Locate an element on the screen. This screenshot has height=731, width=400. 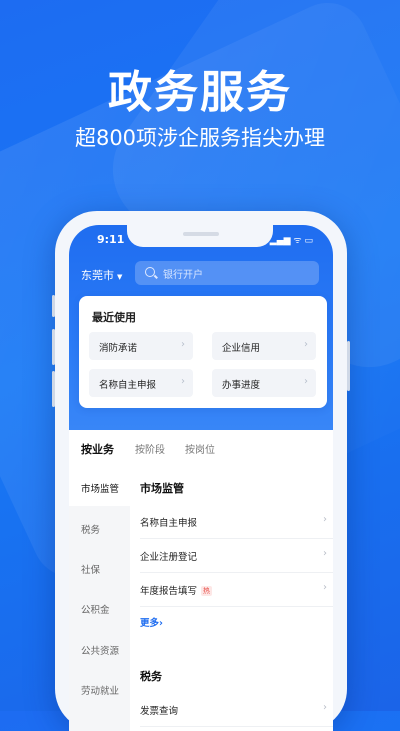
left-nav-item-market: 市场监管 is located at coordinates (100, 488).